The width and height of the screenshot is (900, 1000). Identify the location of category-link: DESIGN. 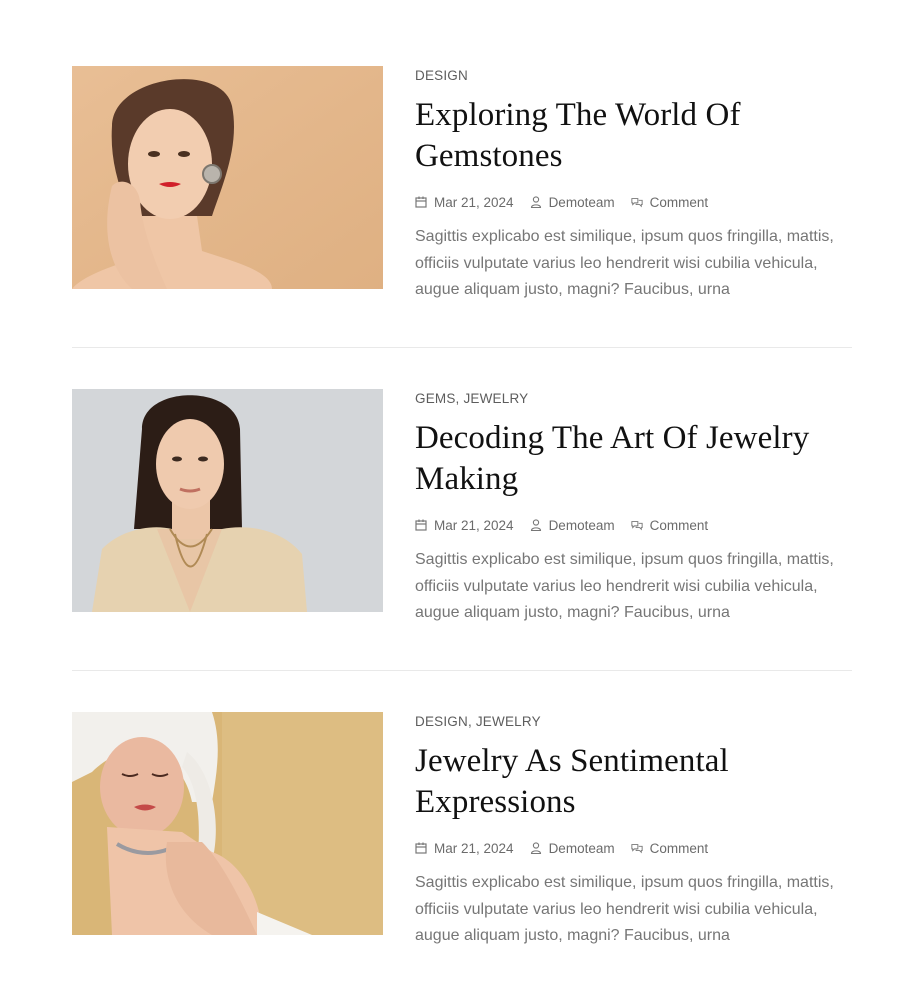
(441, 75).